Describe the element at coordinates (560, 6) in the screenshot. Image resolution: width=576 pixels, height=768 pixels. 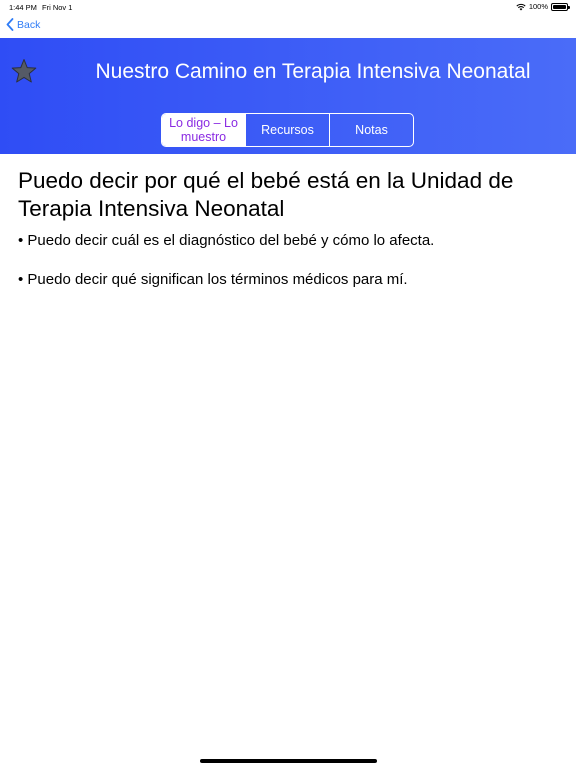
I see `battery-icon` at that location.